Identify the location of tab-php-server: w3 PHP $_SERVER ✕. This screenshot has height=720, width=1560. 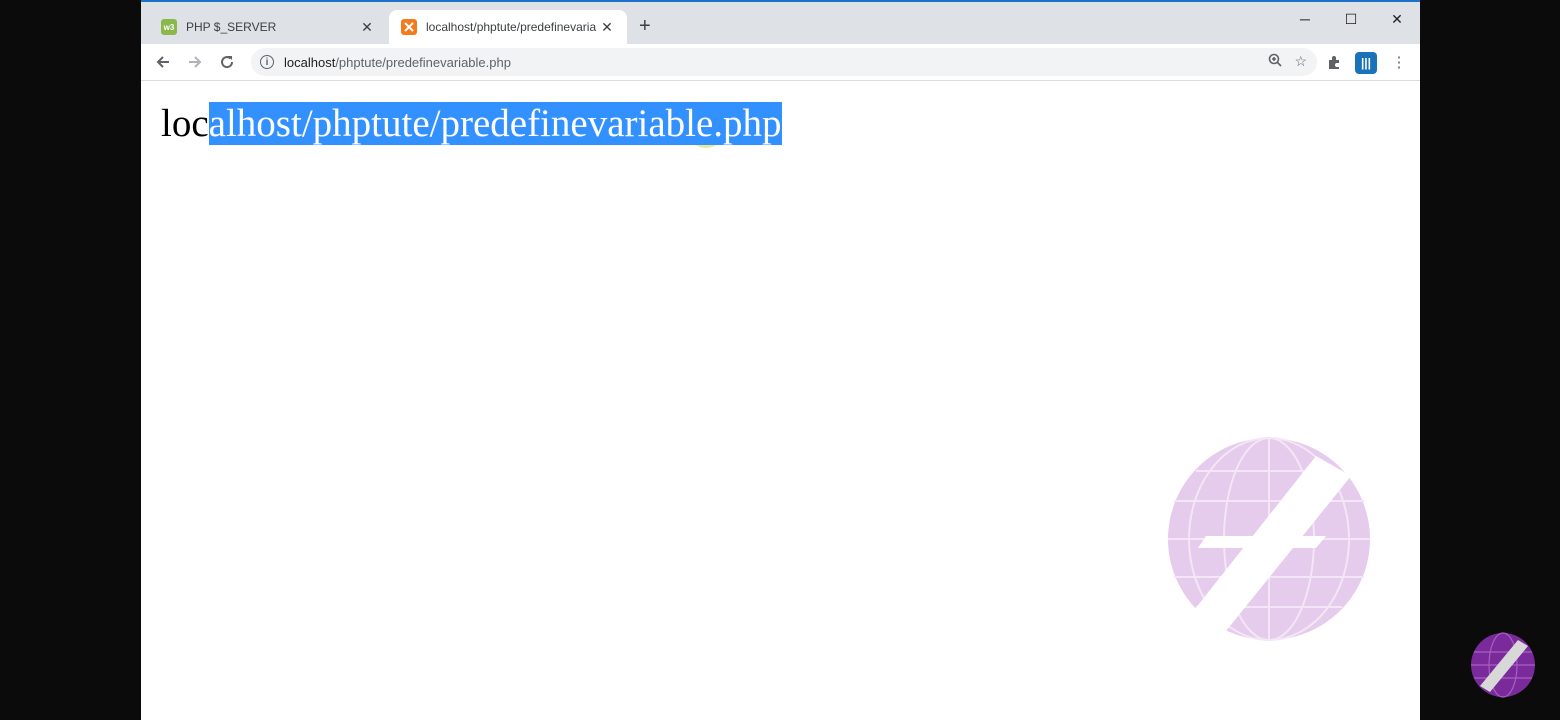
(268, 27).